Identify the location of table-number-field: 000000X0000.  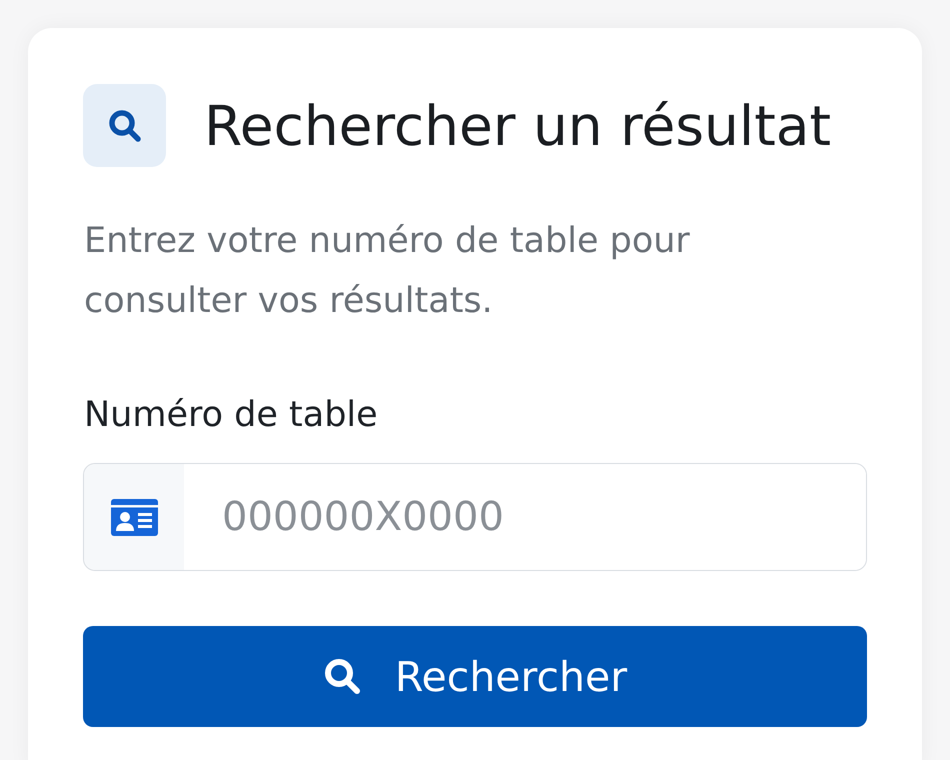
(475, 517).